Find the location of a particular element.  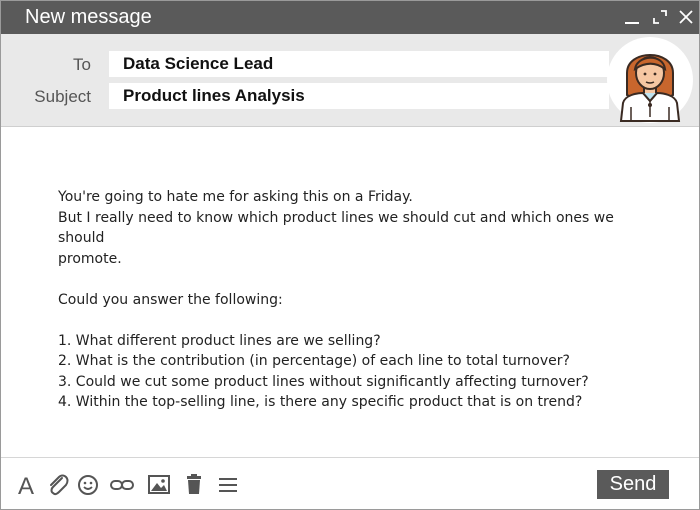

close-button is located at coordinates (686, 17).